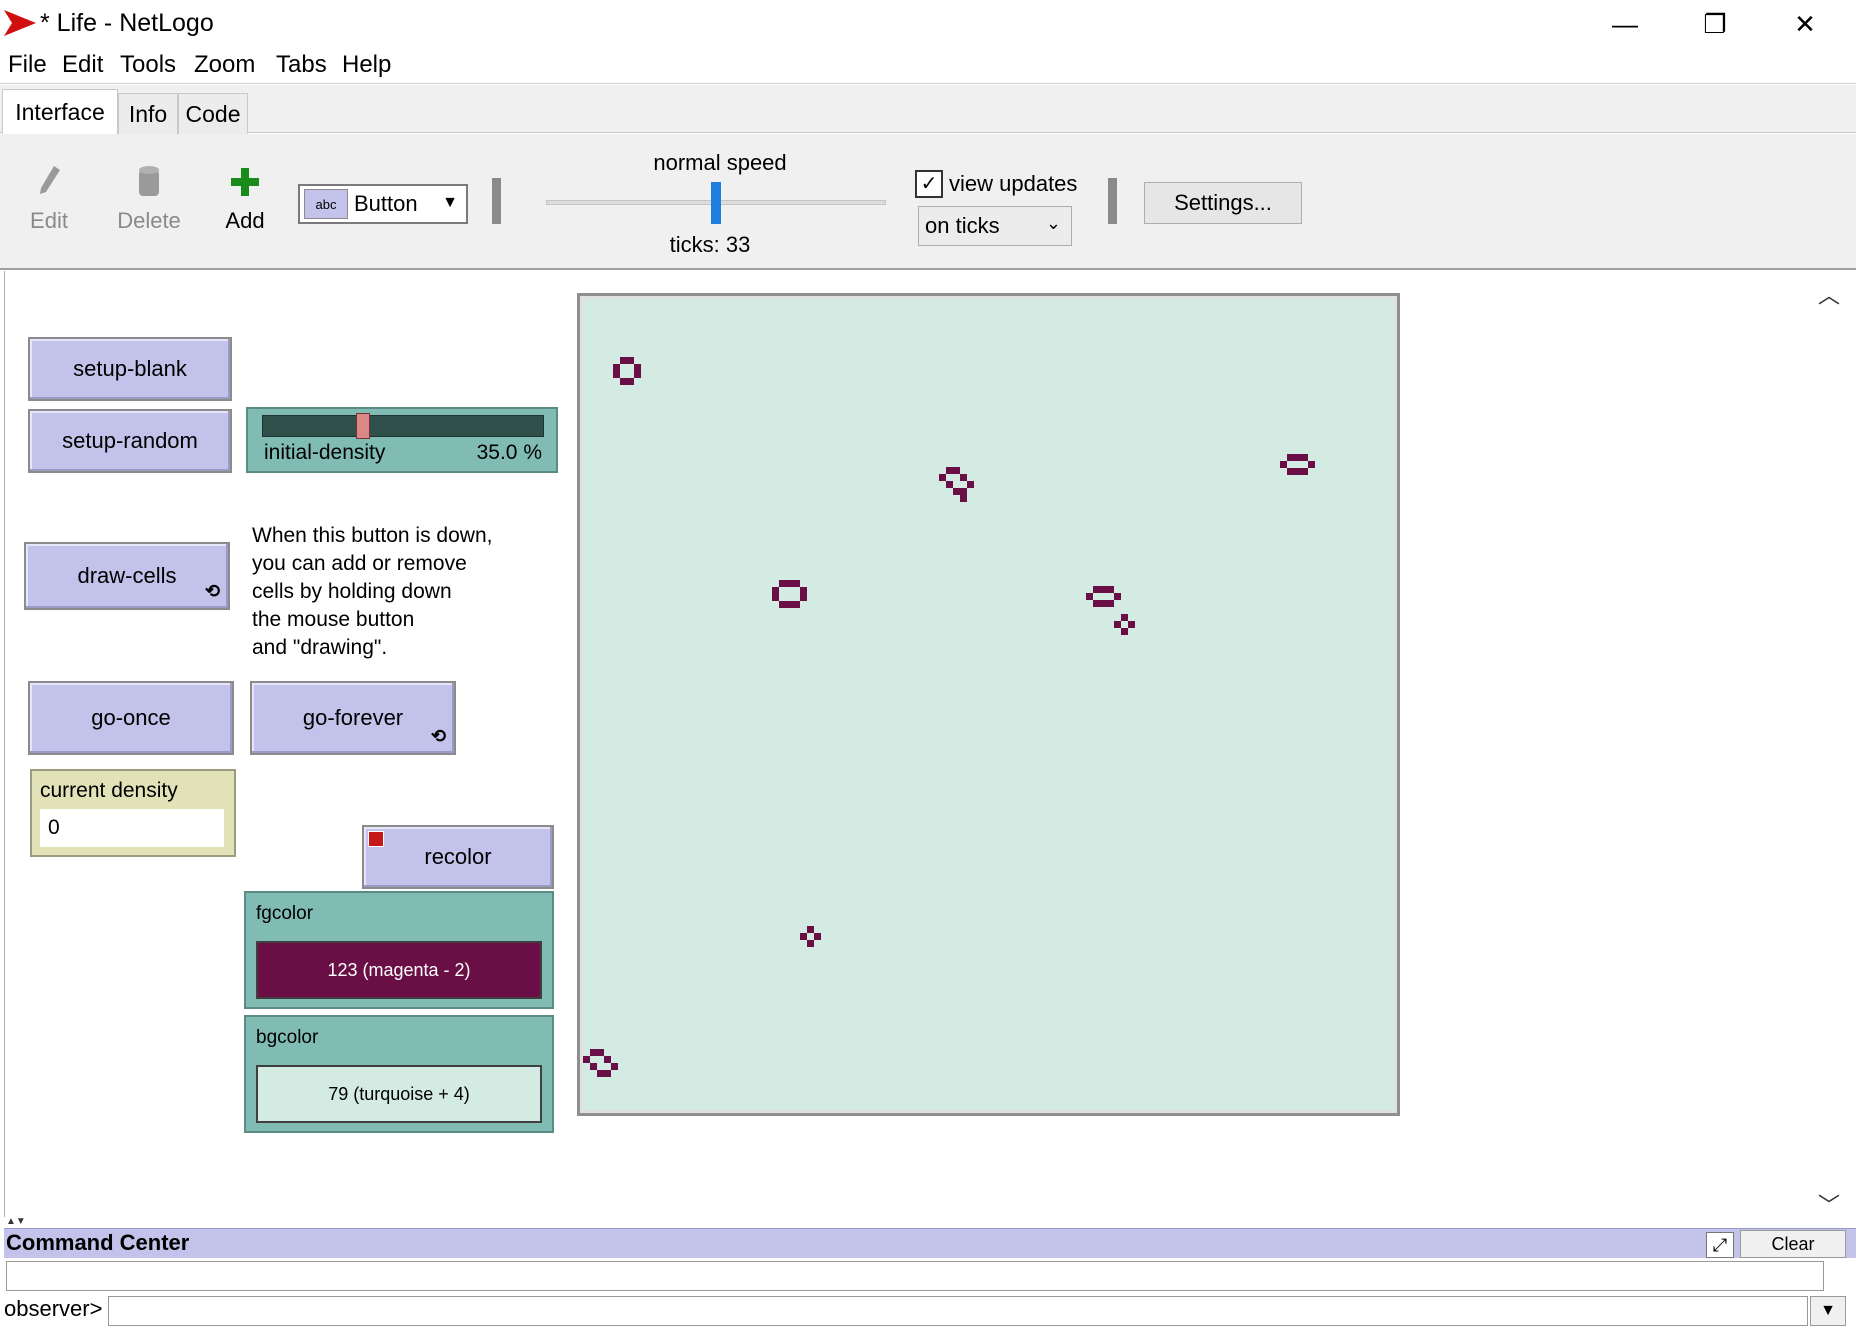  Describe the element at coordinates (402, 440) in the screenshot. I see `initial-density-slider: initial-density 35.0 %` at that location.